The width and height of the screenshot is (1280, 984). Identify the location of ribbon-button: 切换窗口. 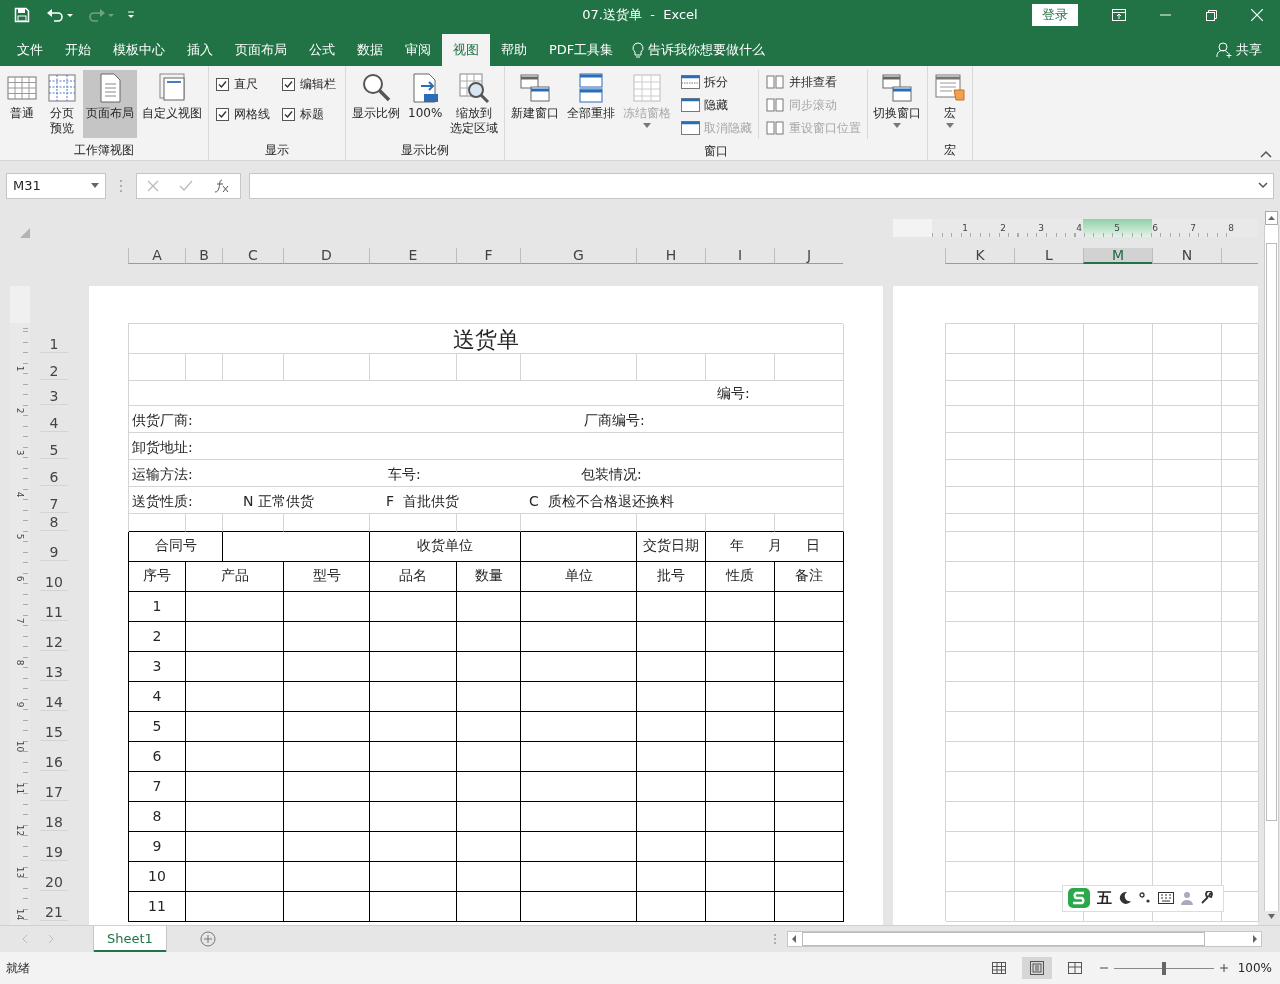
(897, 103).